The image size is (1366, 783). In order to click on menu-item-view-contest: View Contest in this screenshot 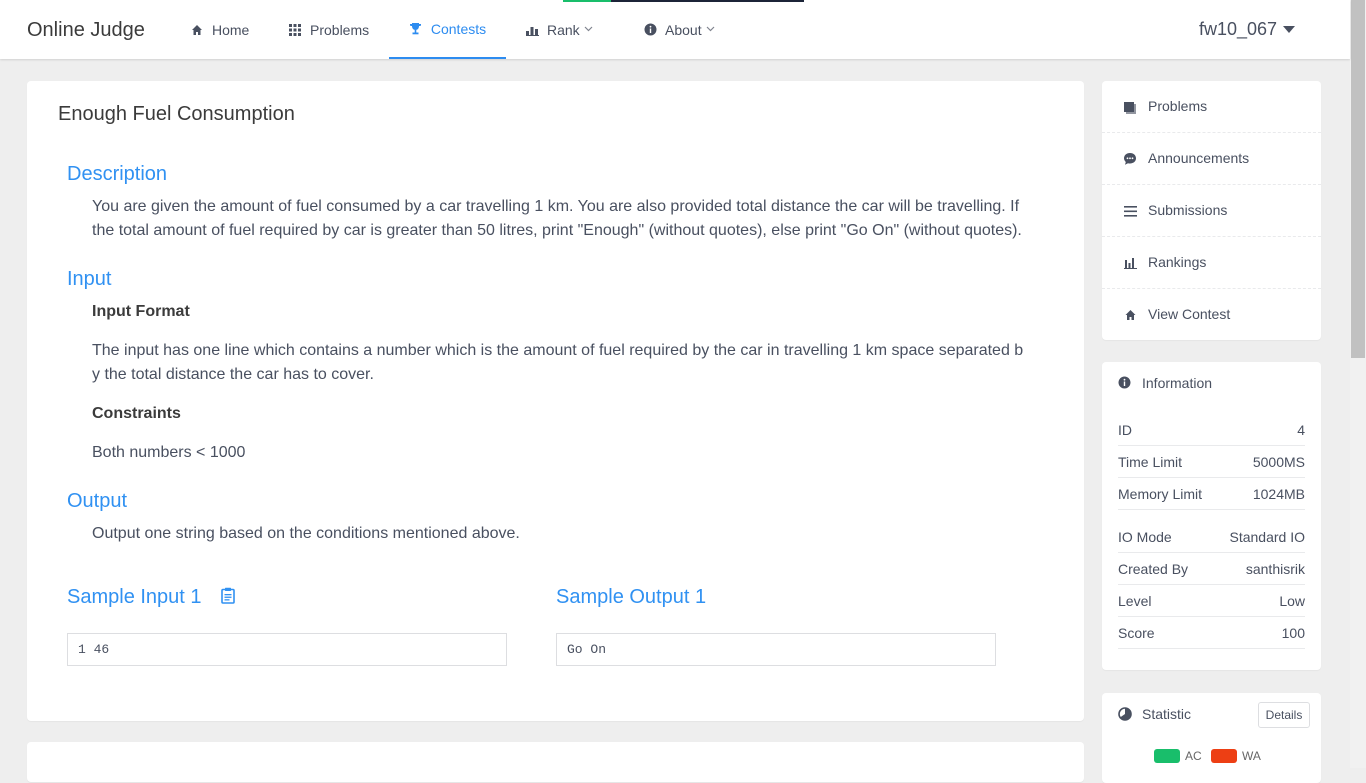, I will do `click(1211, 315)`.